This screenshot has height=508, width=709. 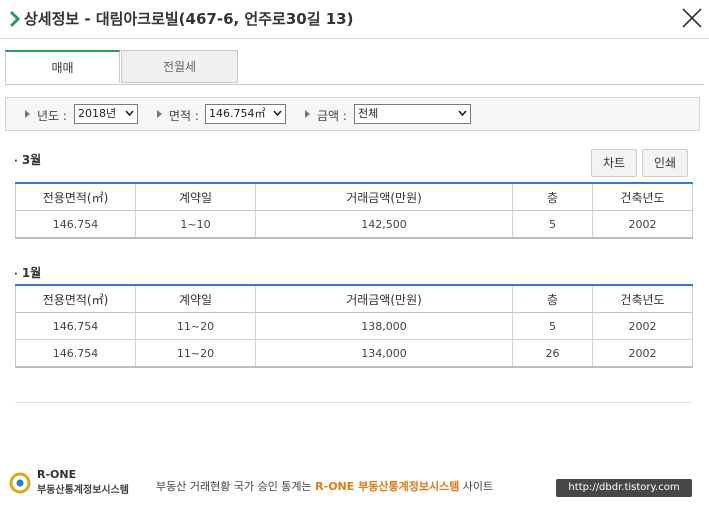 I want to click on logo-brand: R-ONE, so click(x=57, y=474).